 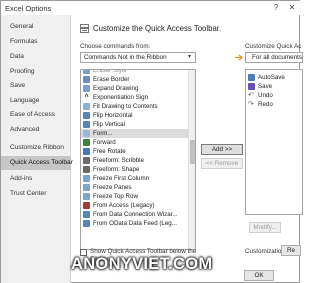 I want to click on list-item: ^ Exponentiation Sign, so click(x=135, y=97).